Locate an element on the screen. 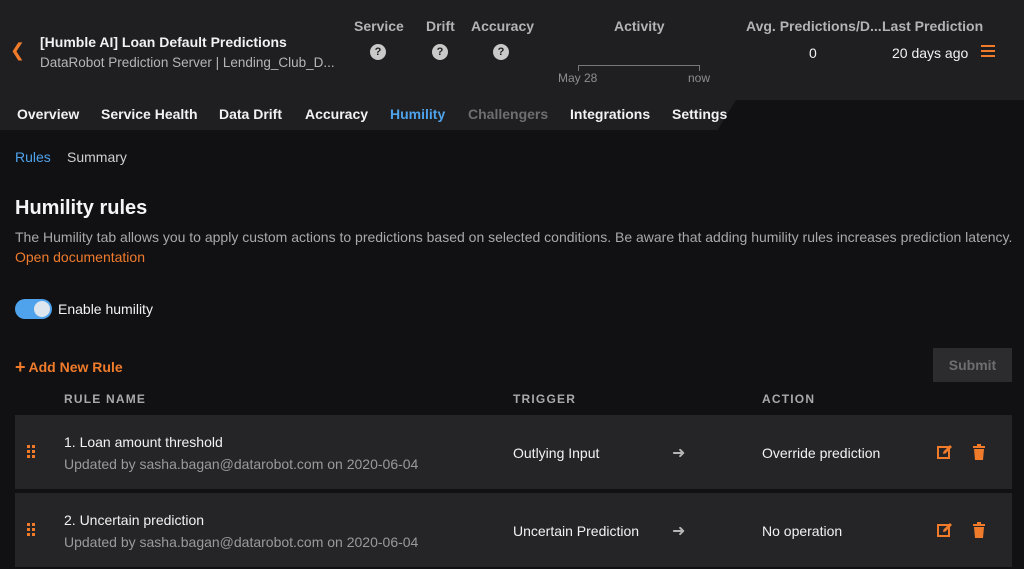 The image size is (1024, 569). back-chevron-icon: ❮ is located at coordinates (17, 50).